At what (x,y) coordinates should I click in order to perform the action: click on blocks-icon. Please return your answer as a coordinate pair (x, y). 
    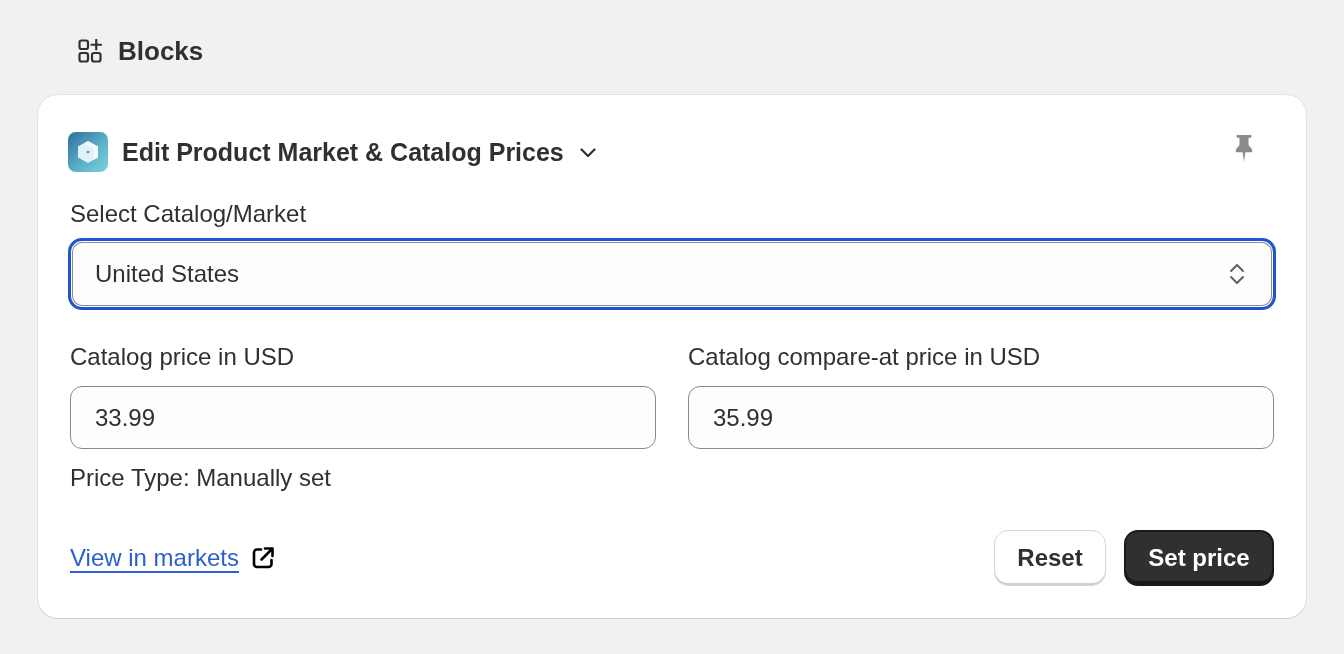
    Looking at the image, I should click on (90, 51).